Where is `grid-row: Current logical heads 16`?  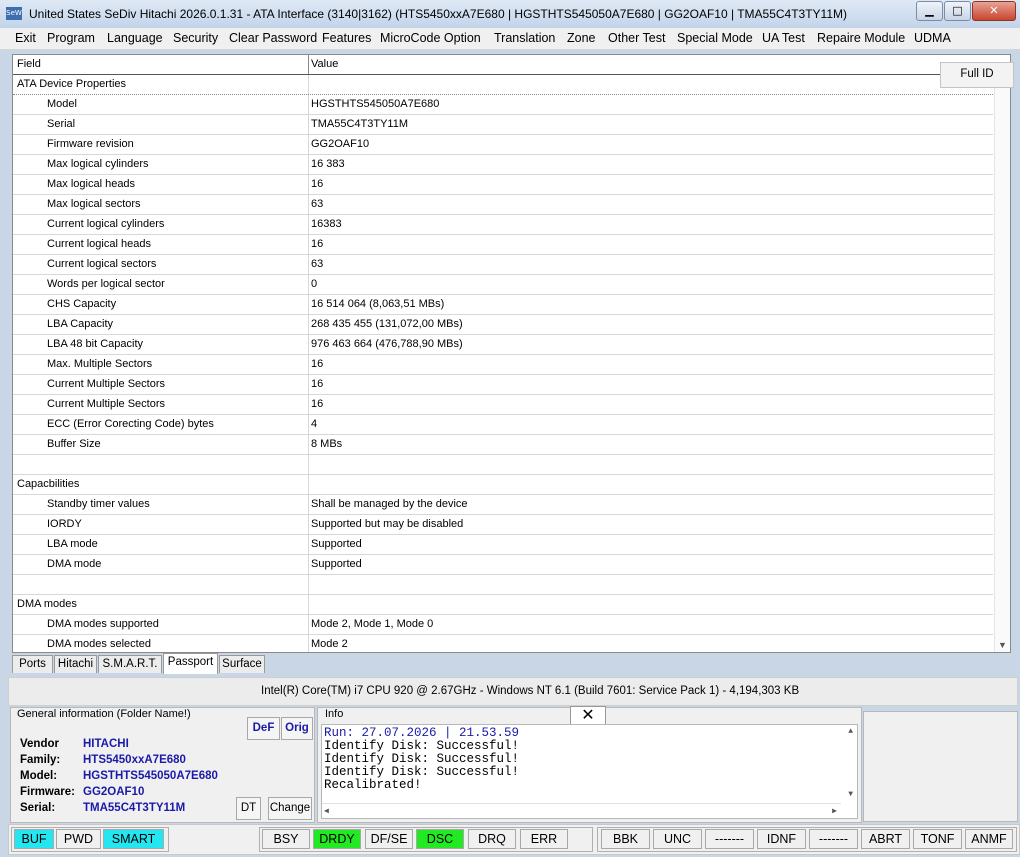 grid-row: Current logical heads 16 is located at coordinates (503, 245).